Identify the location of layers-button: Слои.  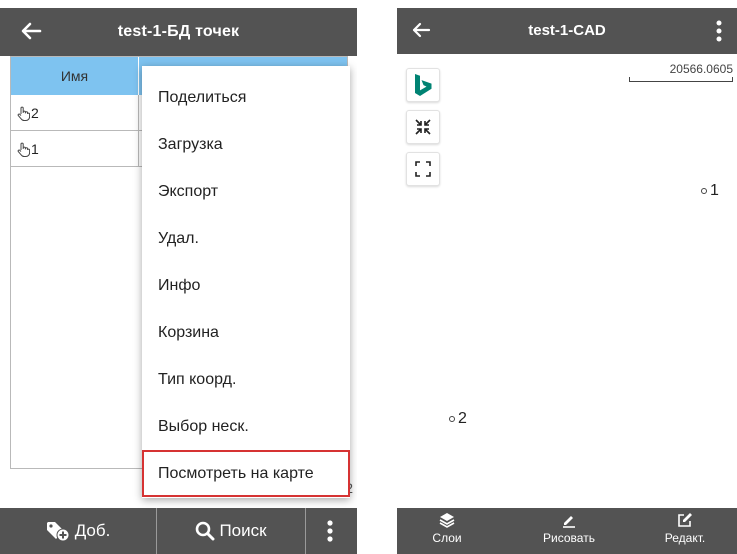
(447, 532).